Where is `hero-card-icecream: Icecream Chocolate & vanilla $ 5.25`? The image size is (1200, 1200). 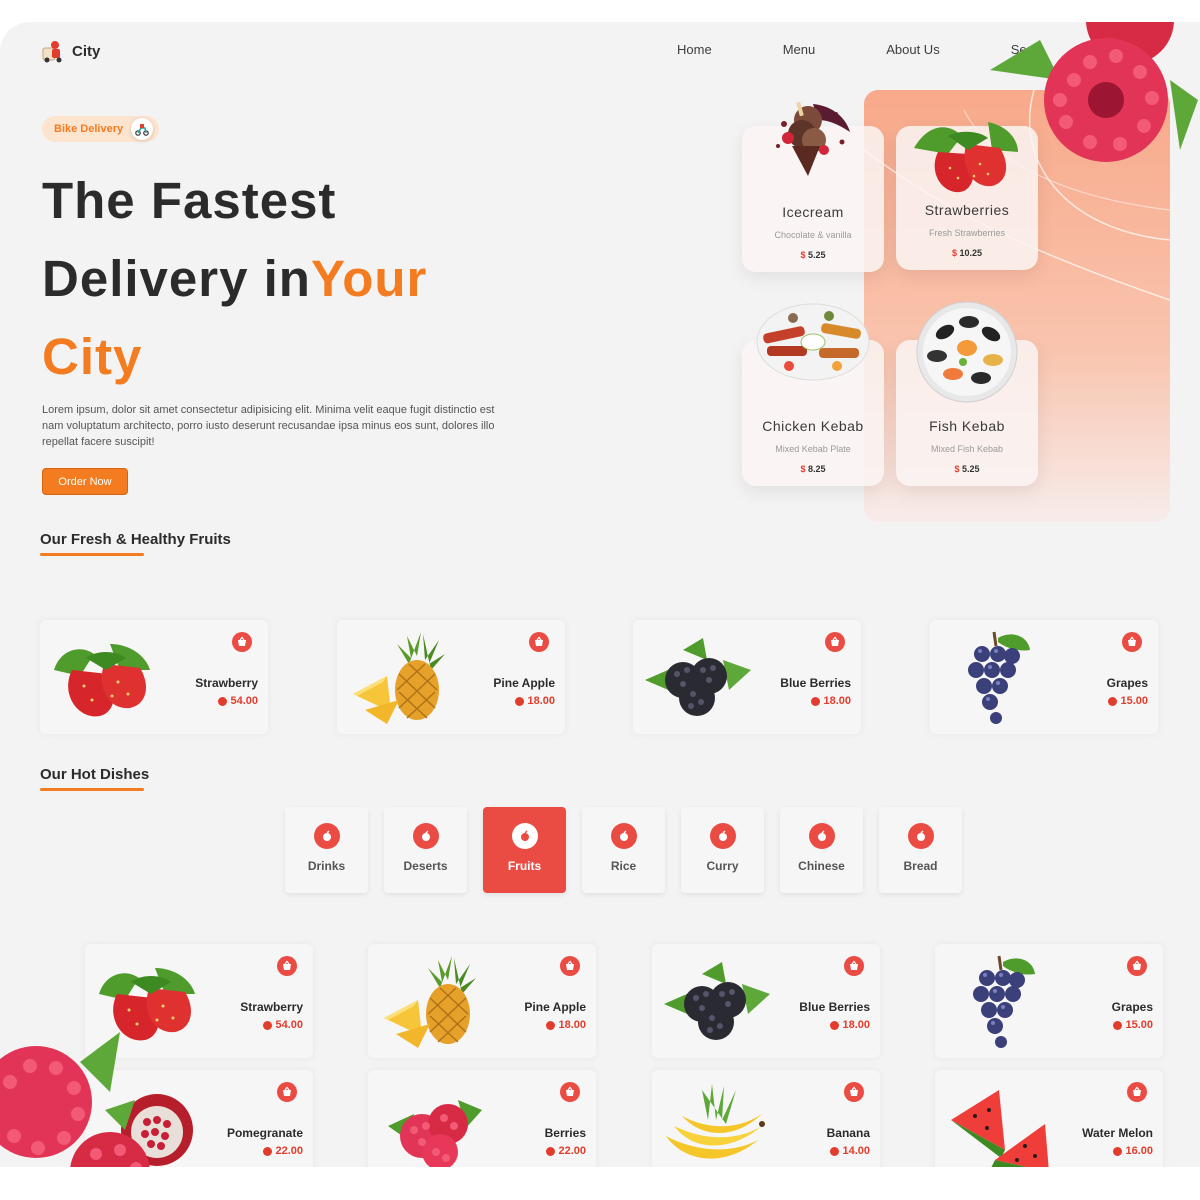 hero-card-icecream: Icecream Chocolate & vanilla $ 5.25 is located at coordinates (813, 186).